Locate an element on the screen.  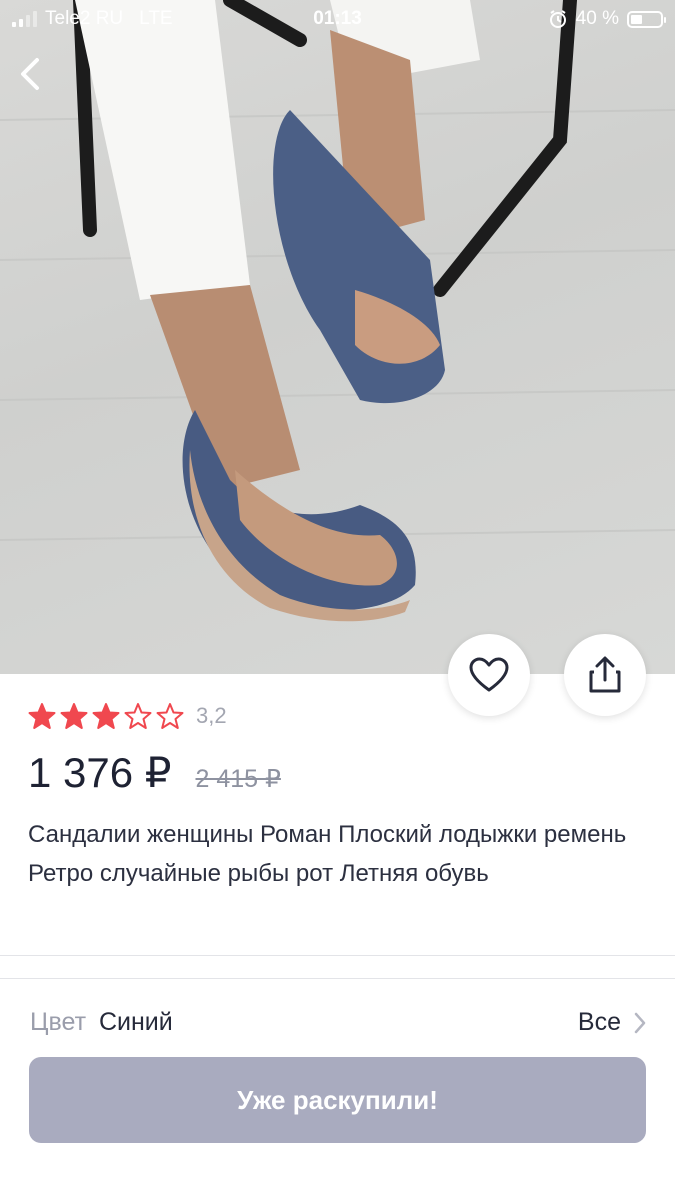
all-colors-label: Все is located at coordinates (599, 1022).